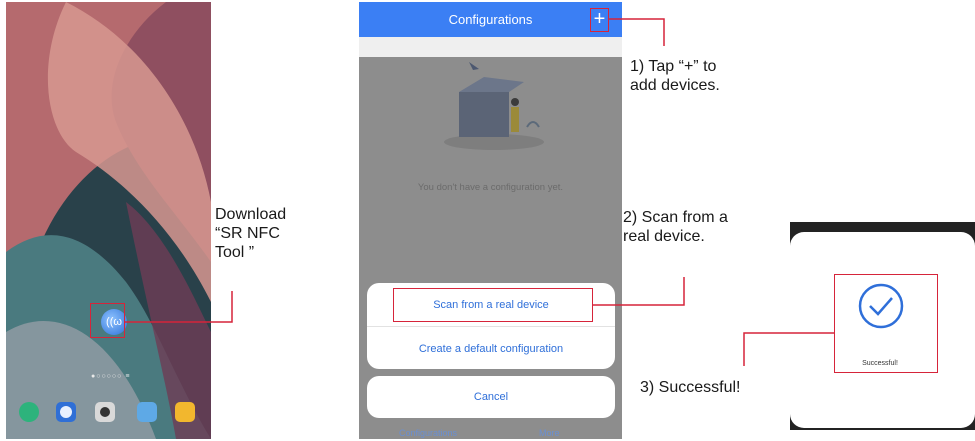  I want to click on step-3-instruction: 3) Successful!, so click(690, 387).